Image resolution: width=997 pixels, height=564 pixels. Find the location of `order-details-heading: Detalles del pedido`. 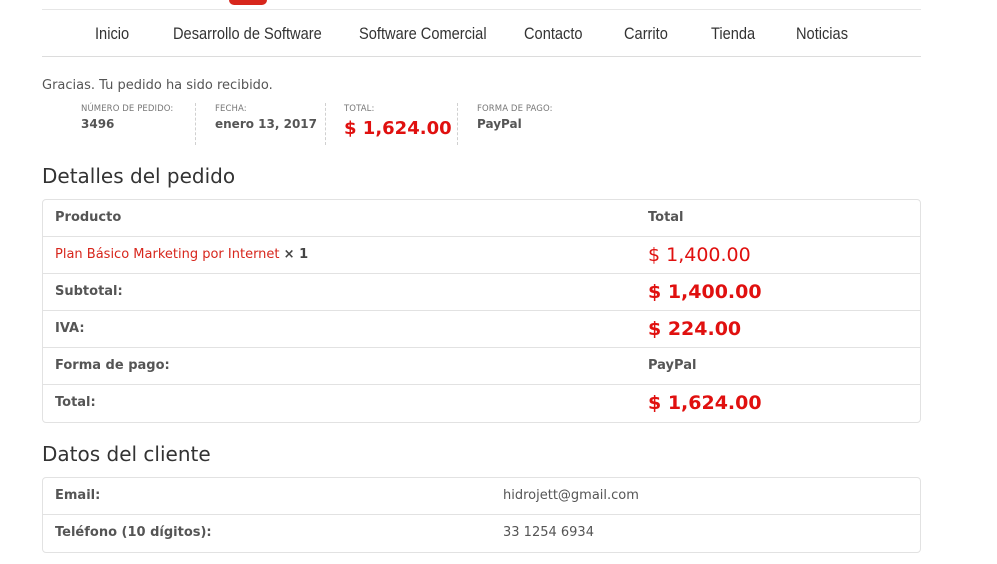

order-details-heading: Detalles del pedido is located at coordinates (139, 176).